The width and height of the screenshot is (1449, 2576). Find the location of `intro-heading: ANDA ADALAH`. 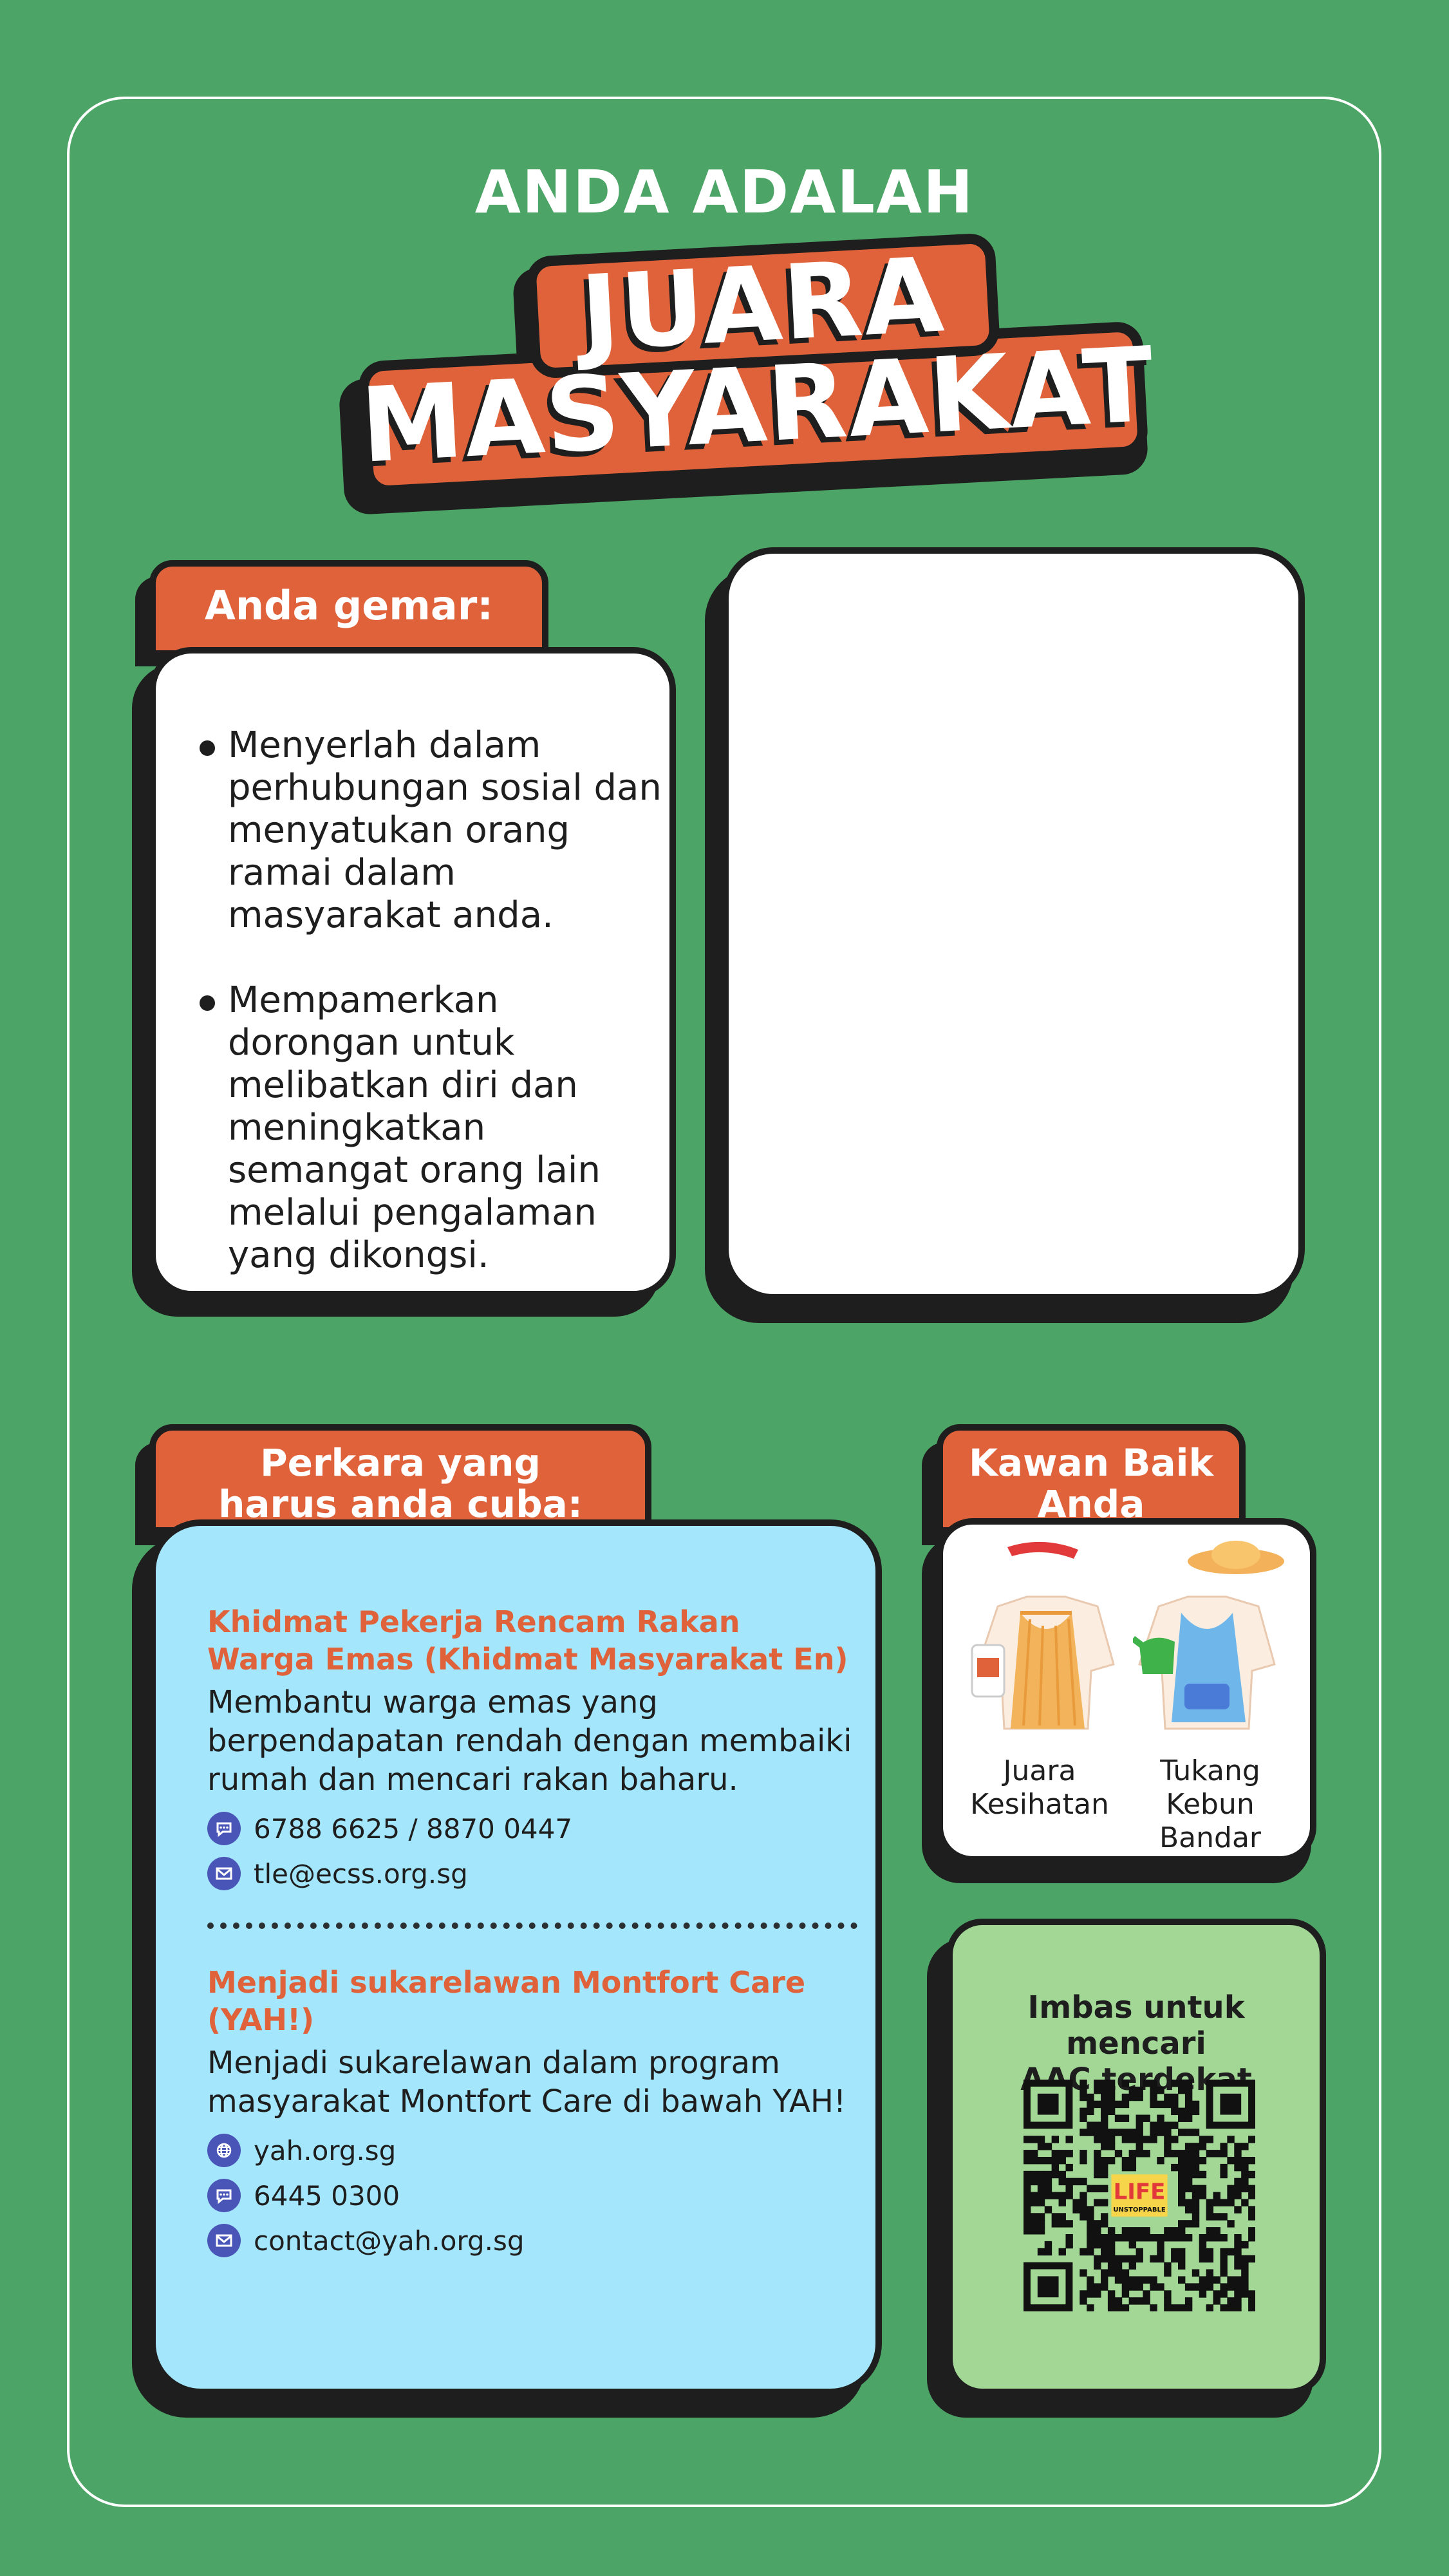

intro-heading: ANDA ADALAH is located at coordinates (724, 192).